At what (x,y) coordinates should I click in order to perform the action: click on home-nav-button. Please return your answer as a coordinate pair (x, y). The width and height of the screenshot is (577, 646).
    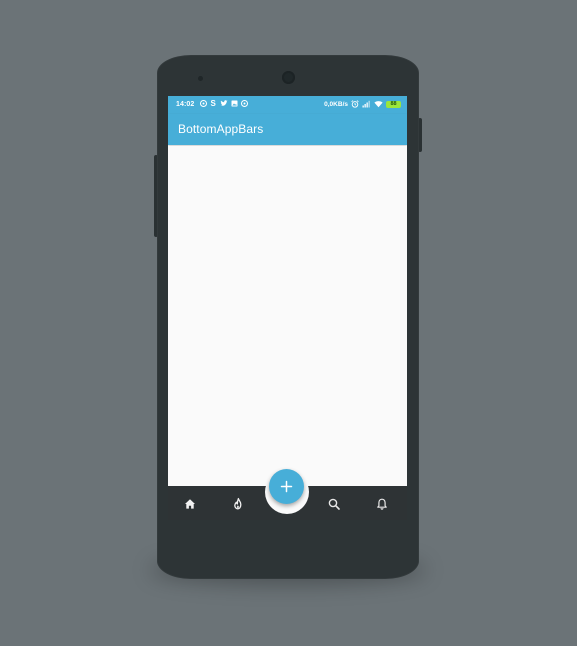
    Looking at the image, I should click on (190, 504).